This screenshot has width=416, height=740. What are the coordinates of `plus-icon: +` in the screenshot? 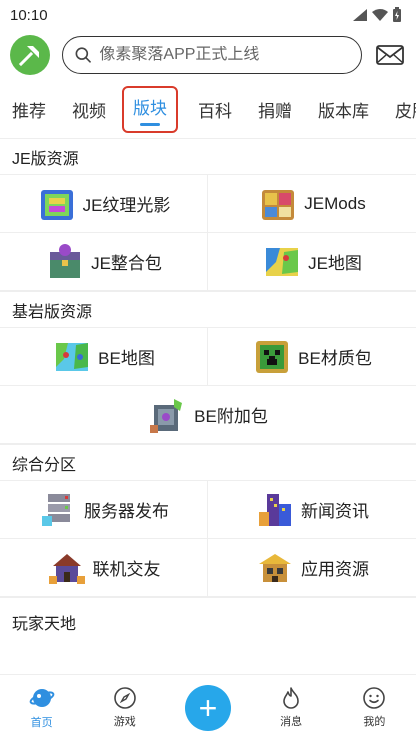 It's located at (207, 707).